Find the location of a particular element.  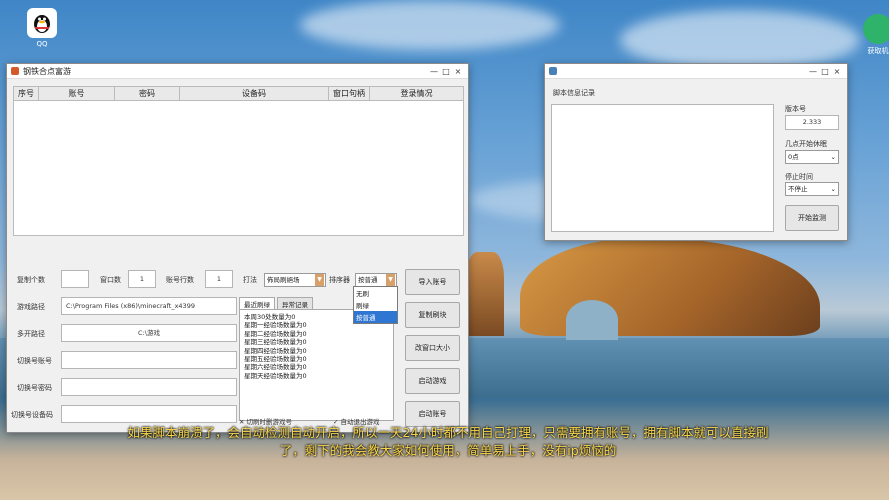

device-label: 切换号设备码 is located at coordinates (32, 415).